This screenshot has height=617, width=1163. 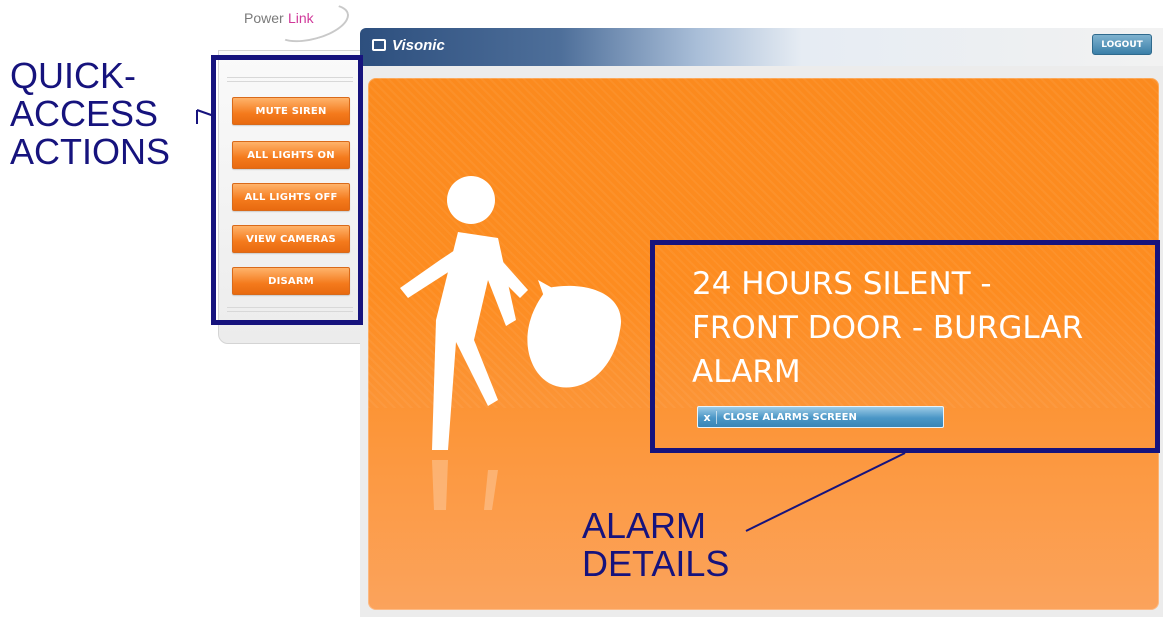 I want to click on annotation-line: ALARM, so click(x=644, y=525).